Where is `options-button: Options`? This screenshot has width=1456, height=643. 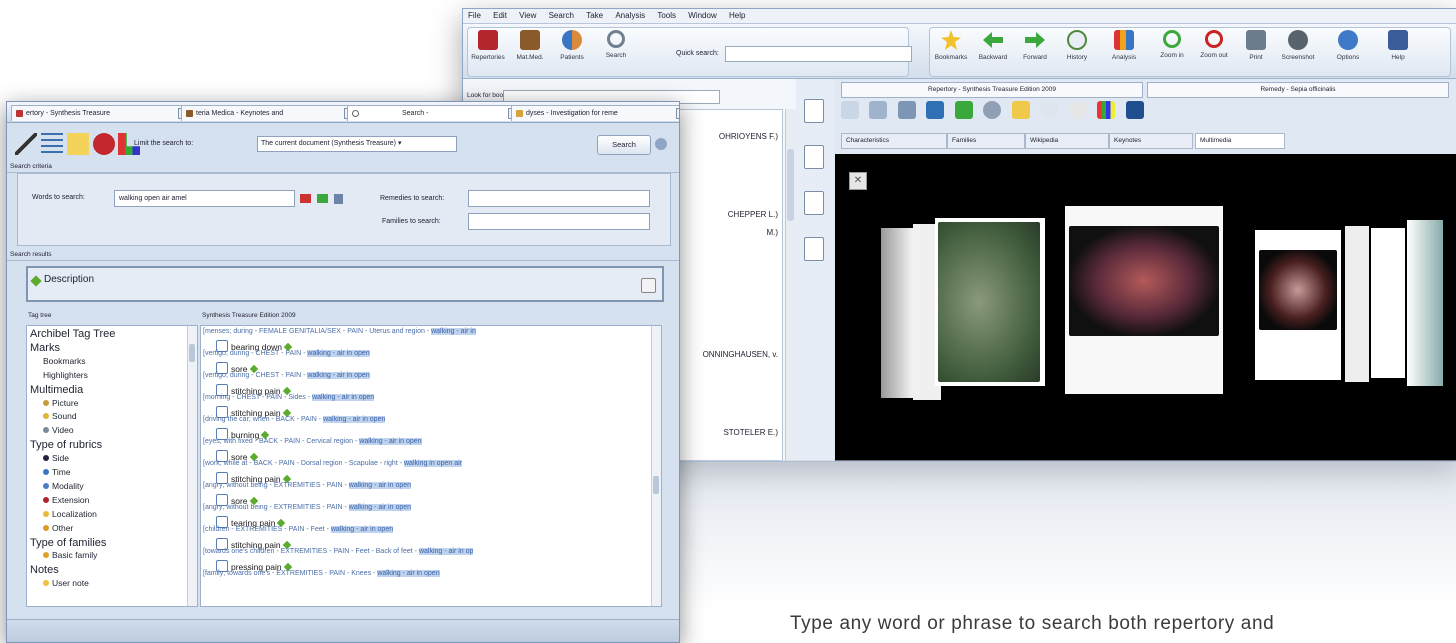
options-button: Options is located at coordinates (1348, 45).